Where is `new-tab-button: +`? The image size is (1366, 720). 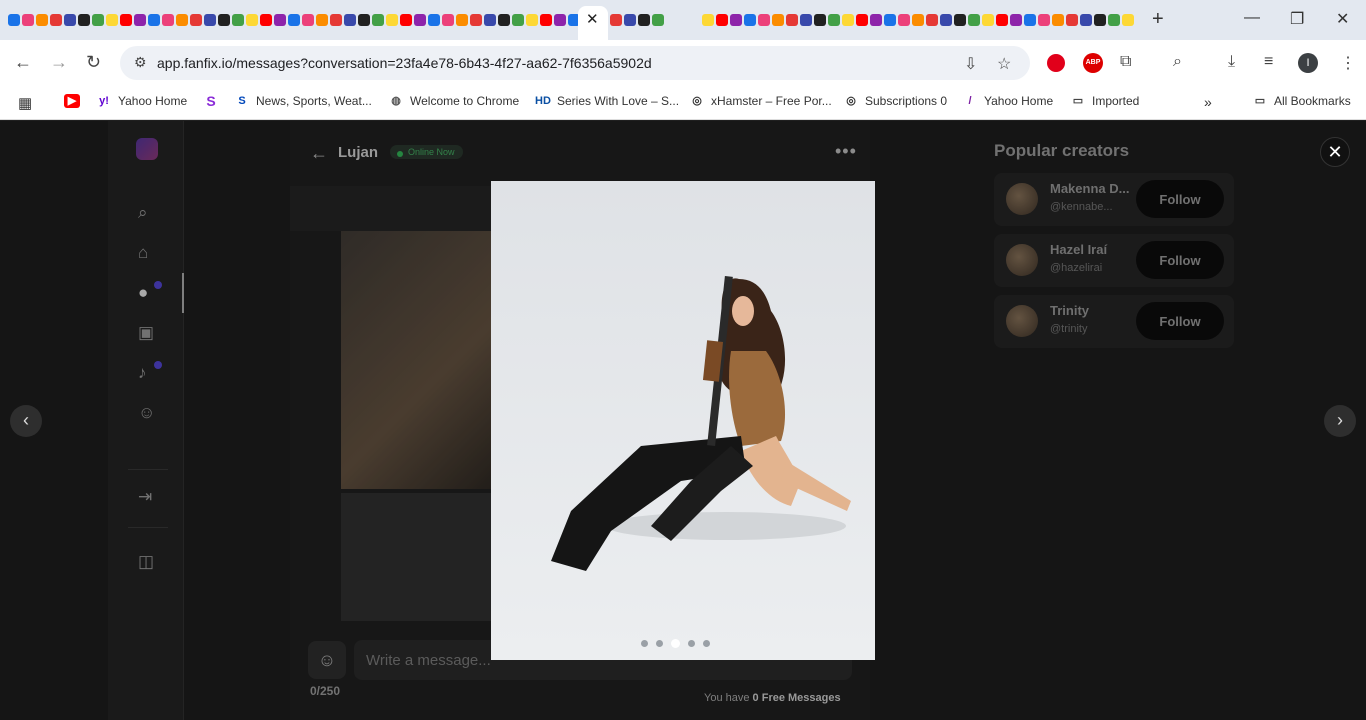 new-tab-button: + is located at coordinates (1158, 19).